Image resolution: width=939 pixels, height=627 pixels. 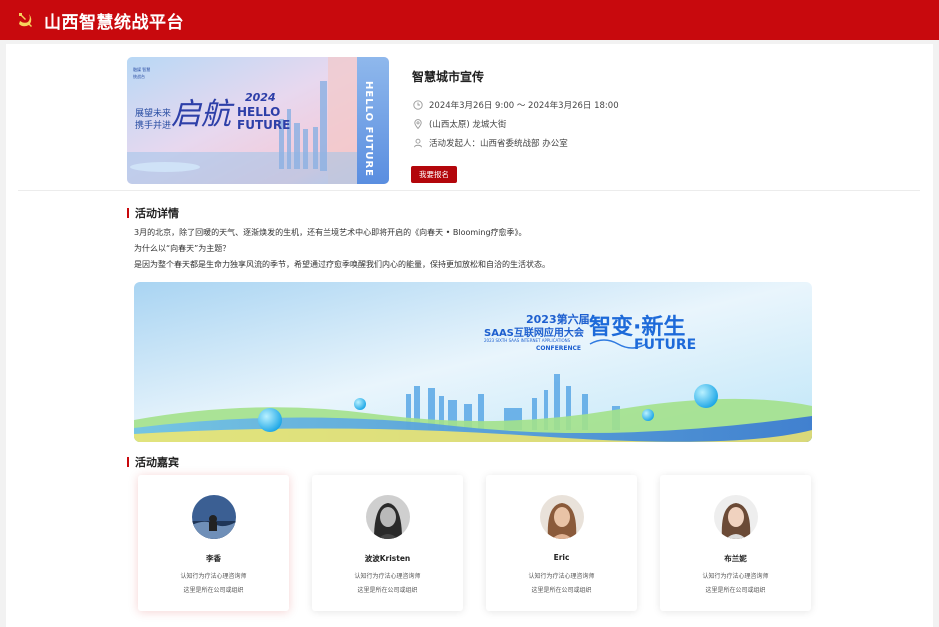 What do you see at coordinates (139, 76) in the screenshot?
I see `cover-small-text-2: 统战台` at bounding box center [139, 76].